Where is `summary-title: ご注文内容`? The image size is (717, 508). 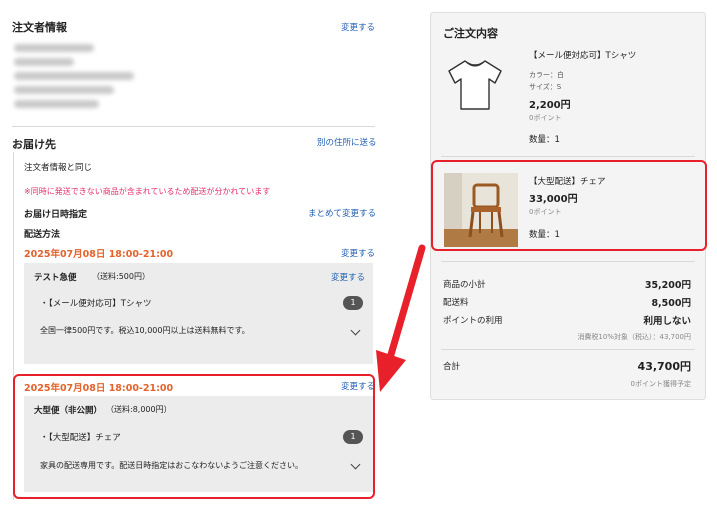 summary-title: ご注文内容 is located at coordinates (470, 33).